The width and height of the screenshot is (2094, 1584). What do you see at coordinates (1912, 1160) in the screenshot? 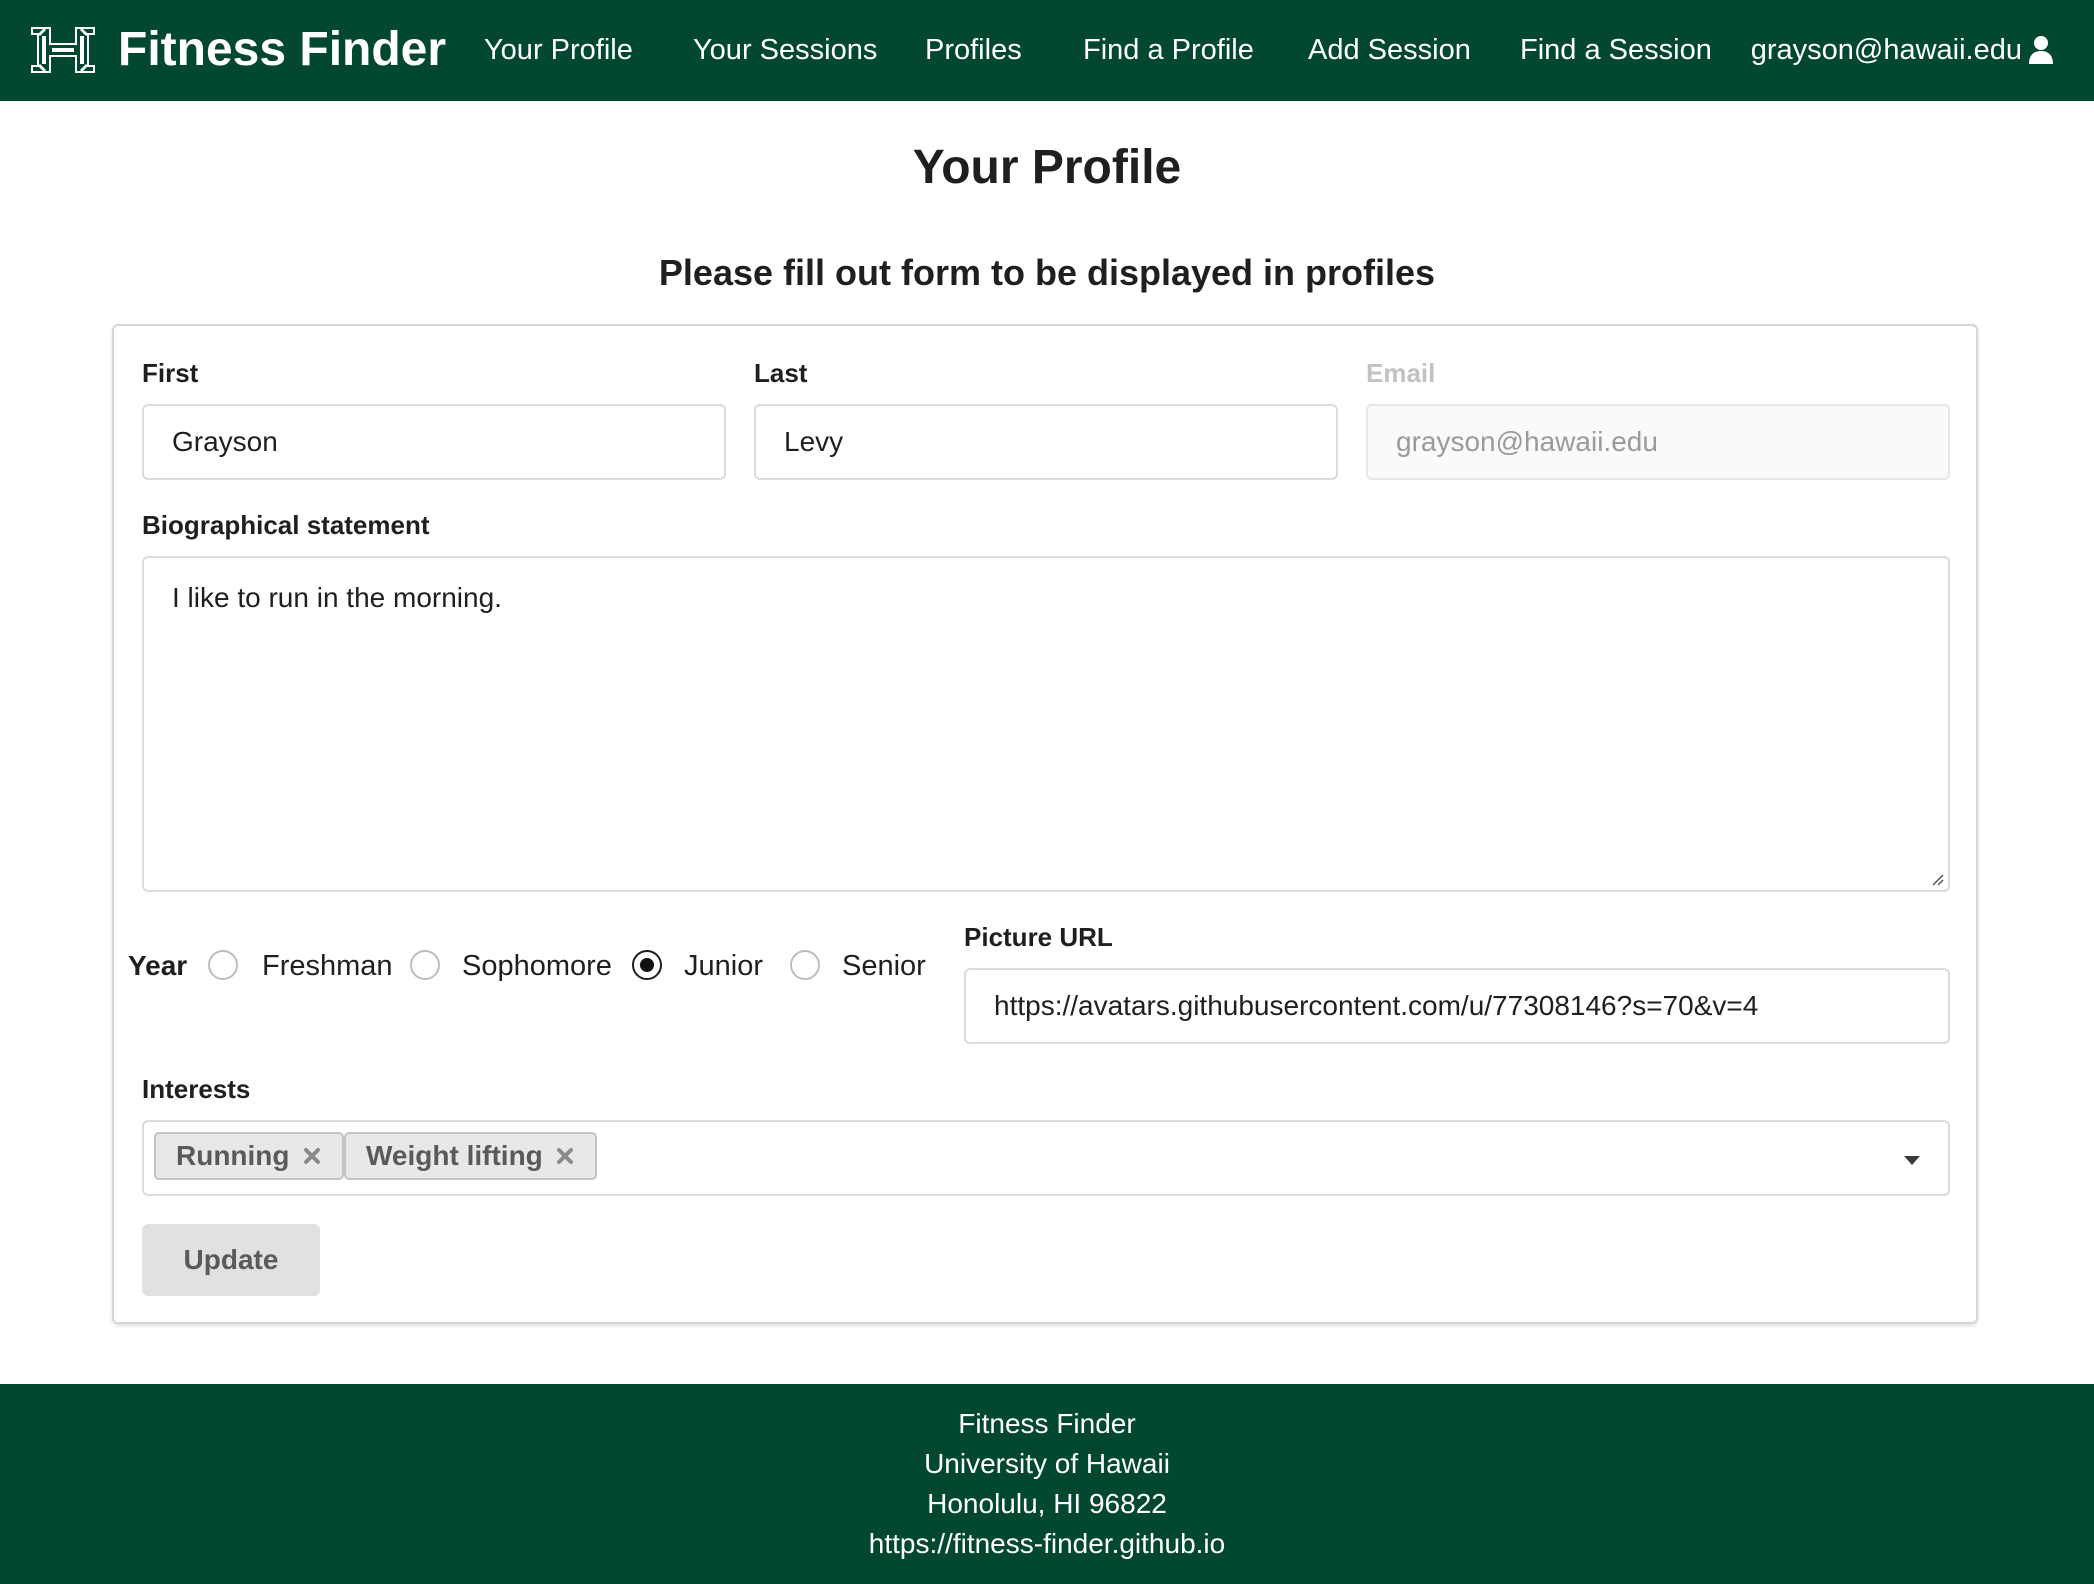
I see `caret-down-icon` at bounding box center [1912, 1160].